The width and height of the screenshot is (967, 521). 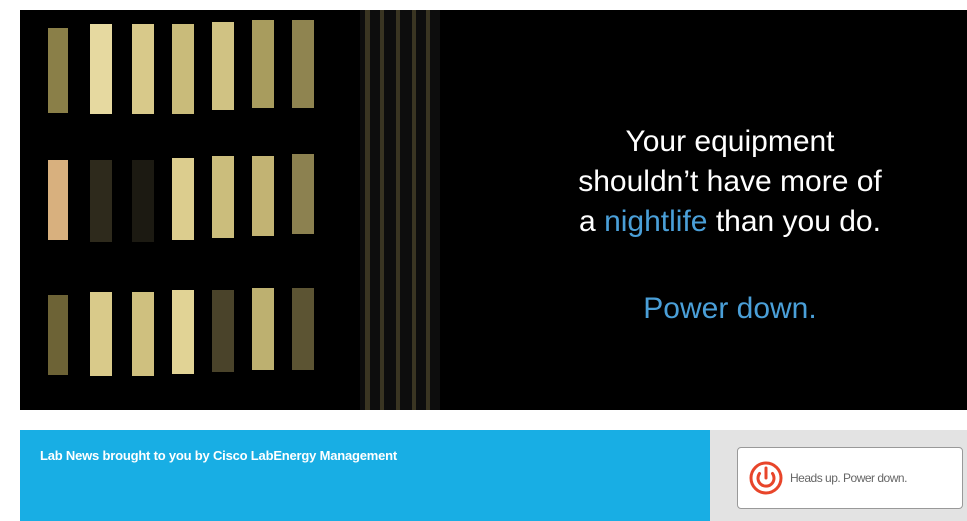 I want to click on headline-highlight: nightlife, so click(x=656, y=221).